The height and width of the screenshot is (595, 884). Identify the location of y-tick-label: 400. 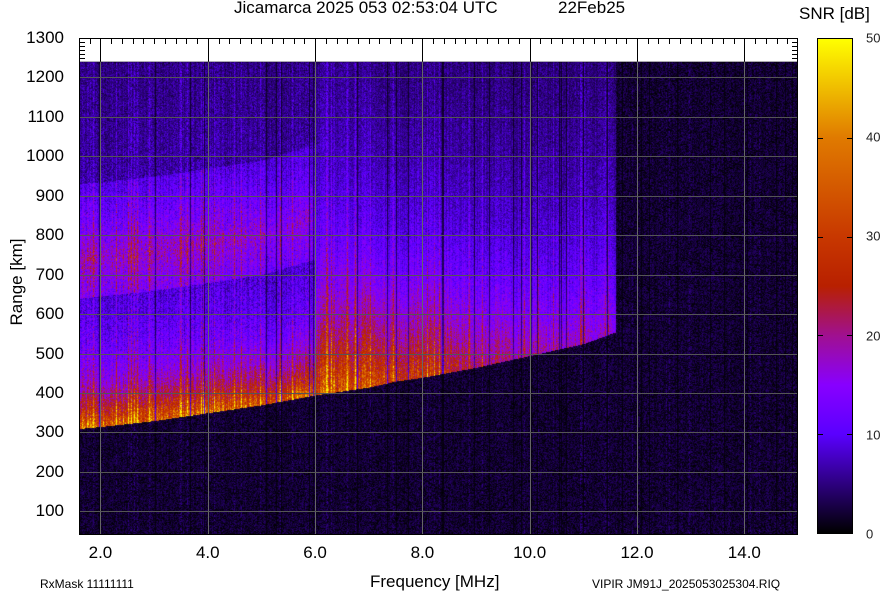
(49, 392).